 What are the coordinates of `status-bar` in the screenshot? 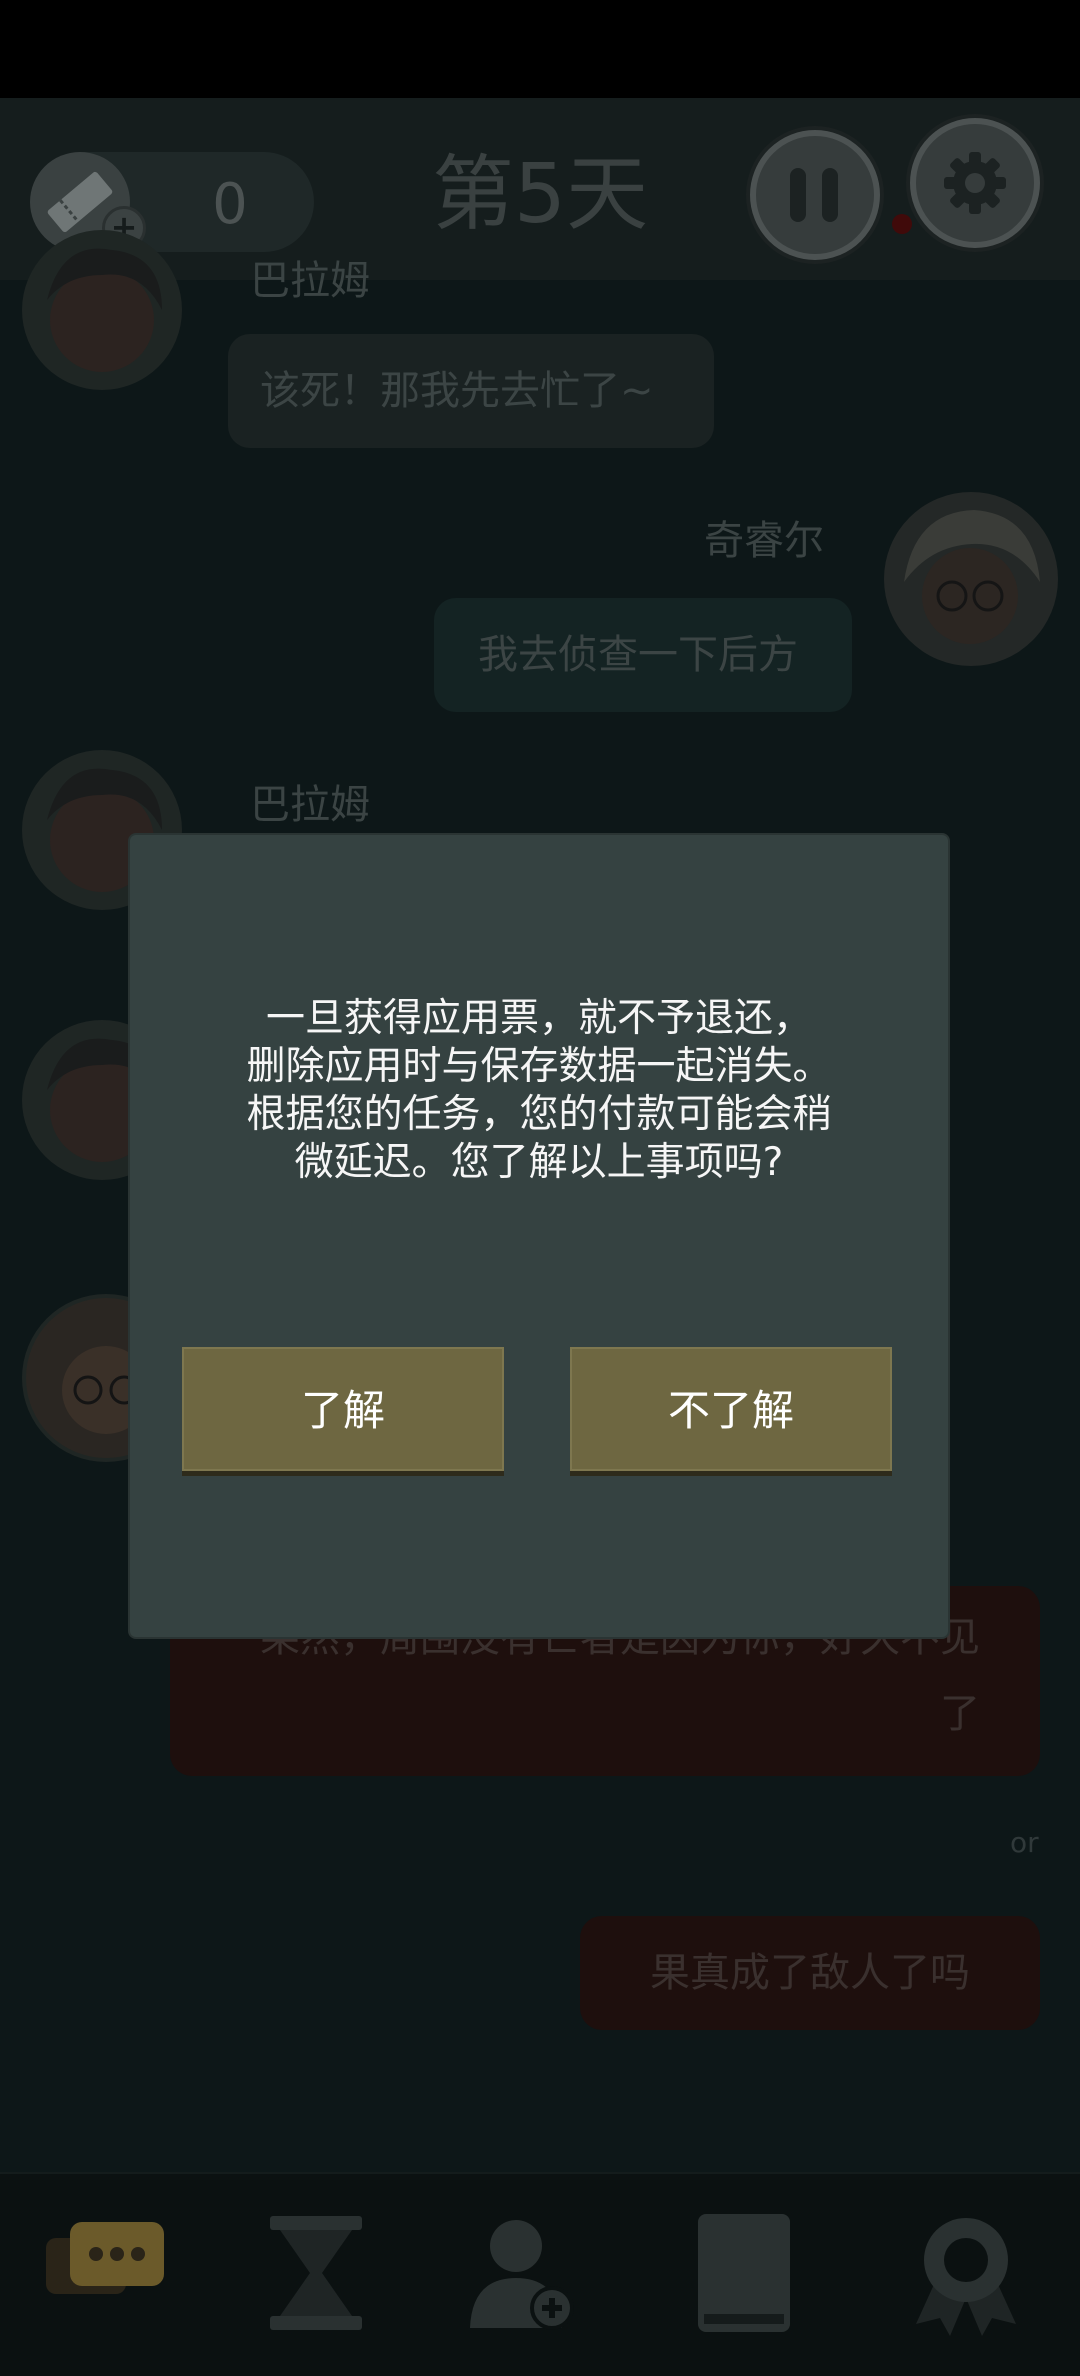 It's located at (540, 49).